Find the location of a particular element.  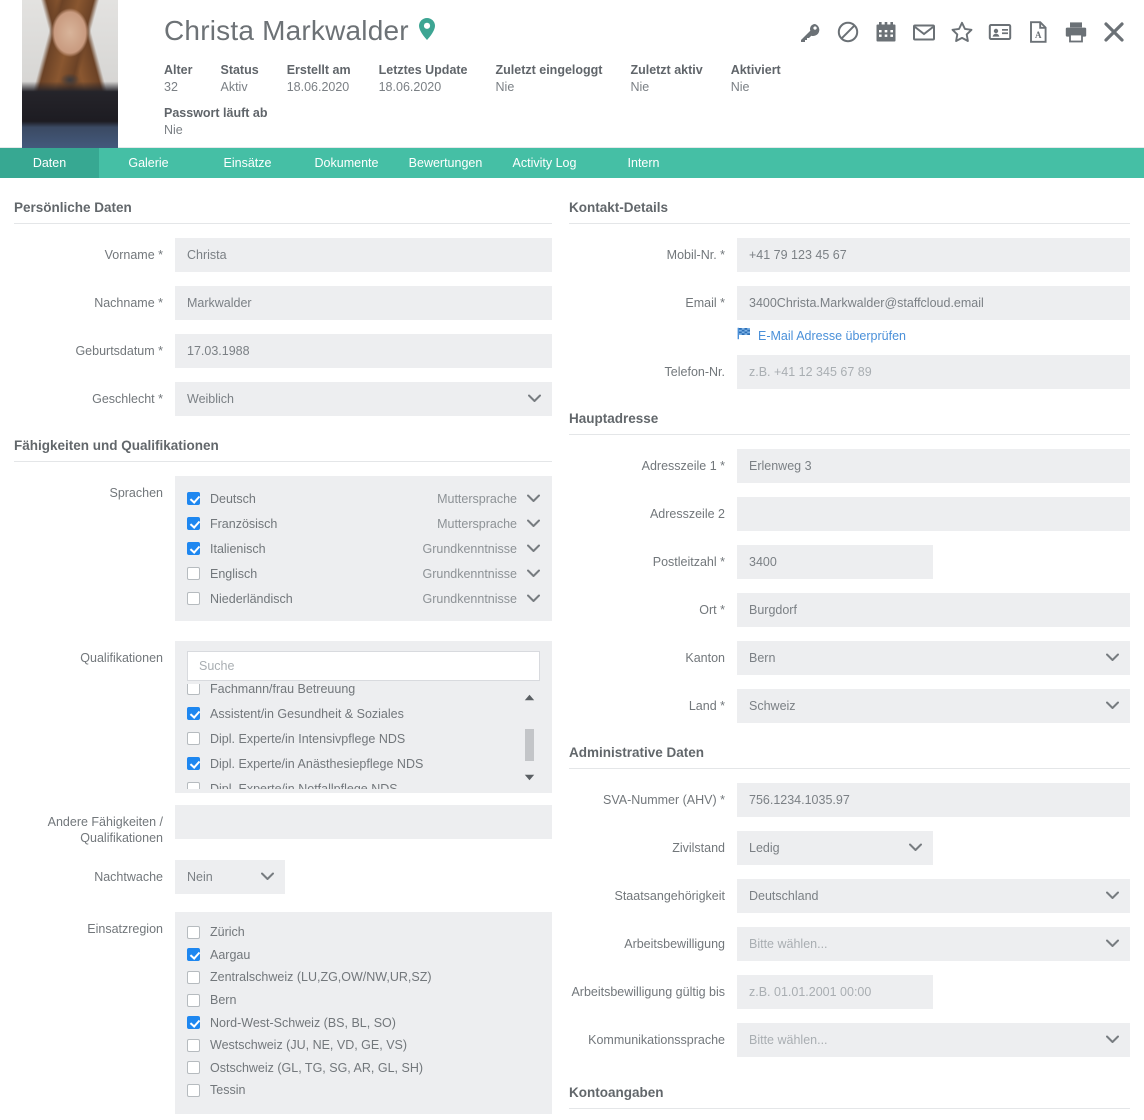

close-icon is located at coordinates (1114, 34).